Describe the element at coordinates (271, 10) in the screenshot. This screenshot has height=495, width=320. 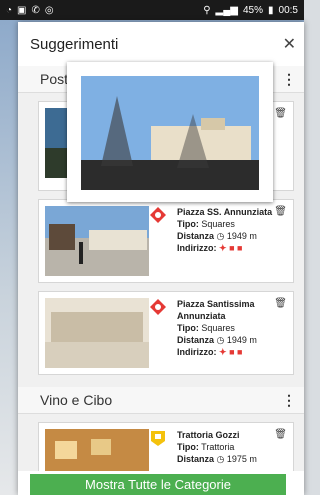
I see `battery-icon: ▮` at that location.